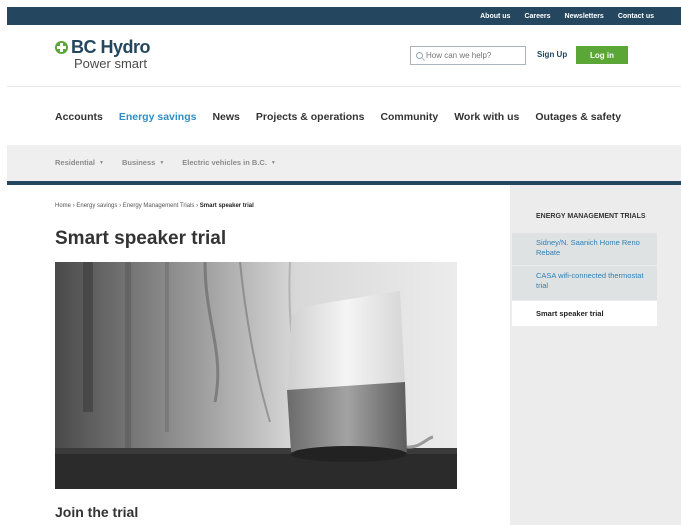  I want to click on site-header: BC Hydro Power smart Sign Up Log in, so click(344, 56).